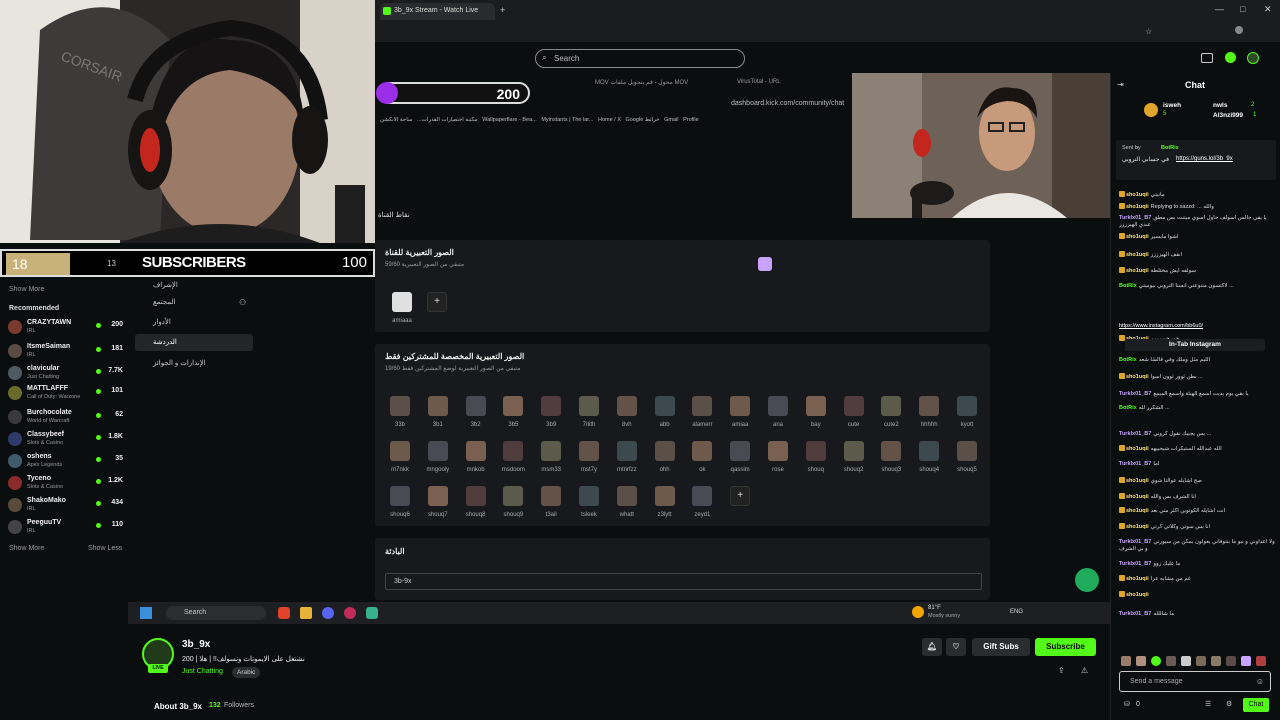  Describe the element at coordinates (609, 120) in the screenshot. I see `bookmark-item: Home / X` at that location.